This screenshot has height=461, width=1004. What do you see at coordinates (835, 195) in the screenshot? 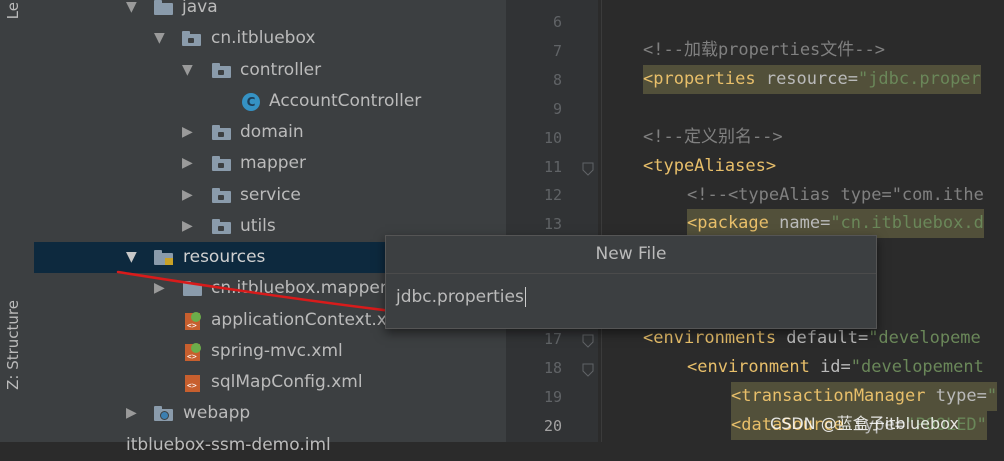
I see `code-line-12: <!--<typeAlias type="com.ithe` at bounding box center [835, 195].